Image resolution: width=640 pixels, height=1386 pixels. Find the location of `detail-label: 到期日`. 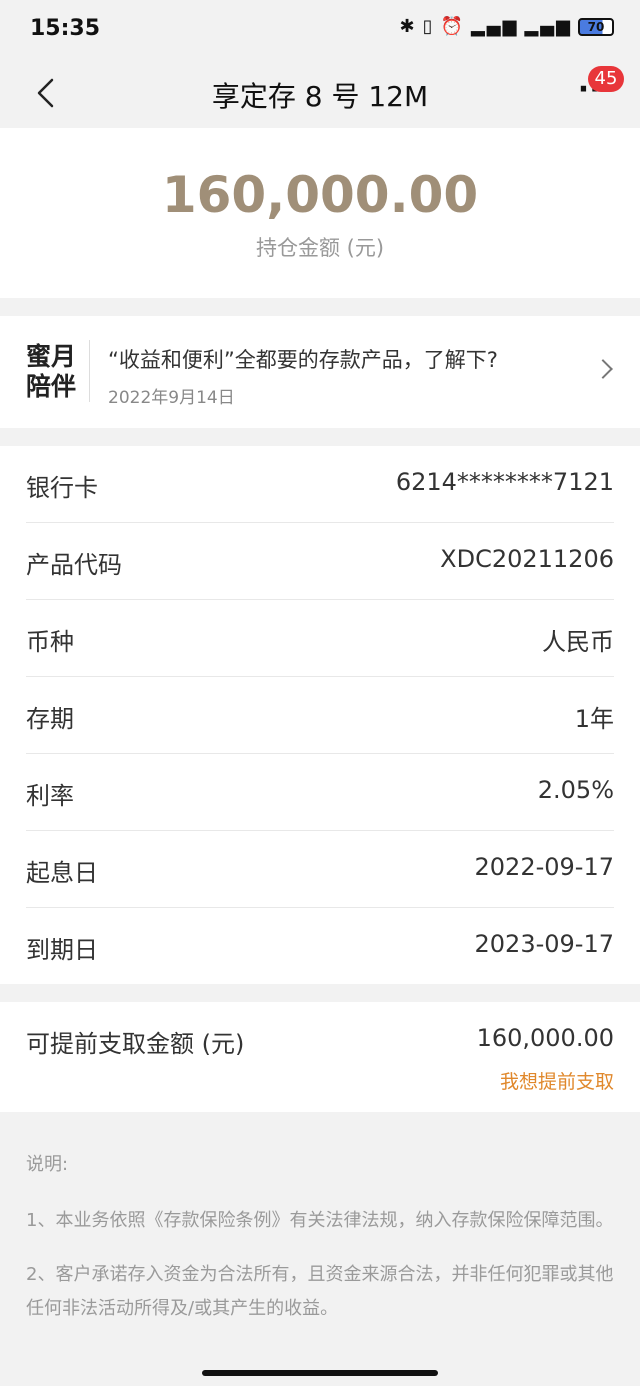

detail-label: 到期日 is located at coordinates (62, 950).